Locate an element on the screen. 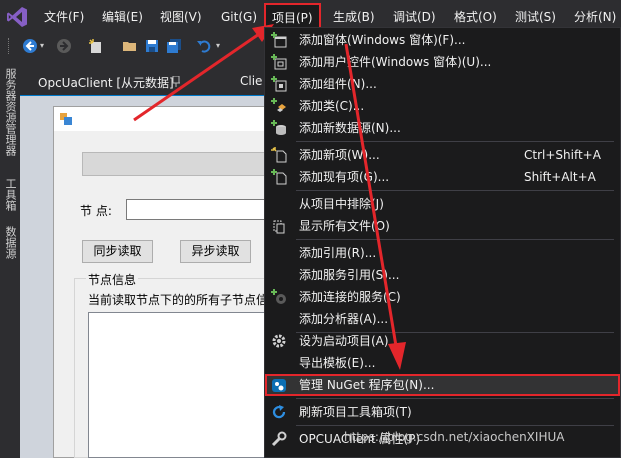 This screenshot has height=458, width=621. form-window-icon is located at coordinates (66, 119).